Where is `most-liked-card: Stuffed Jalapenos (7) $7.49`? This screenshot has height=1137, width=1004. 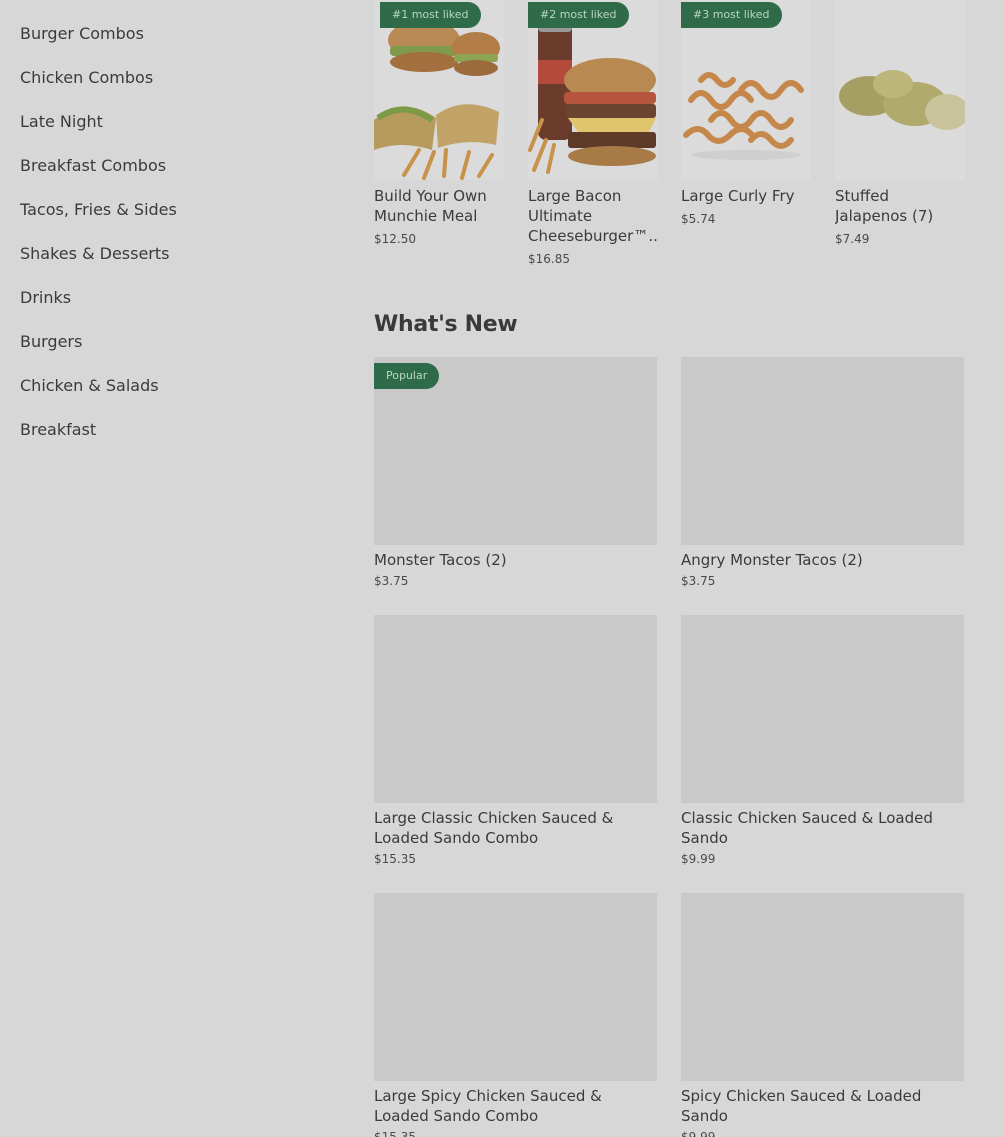
most-liked-card: Stuffed Jalapenos (7) $7.49 is located at coordinates (900, 123).